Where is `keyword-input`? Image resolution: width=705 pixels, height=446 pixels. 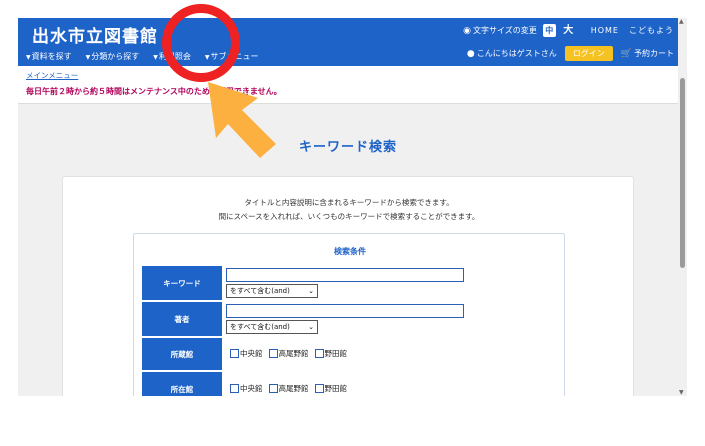
keyword-input is located at coordinates (345, 275).